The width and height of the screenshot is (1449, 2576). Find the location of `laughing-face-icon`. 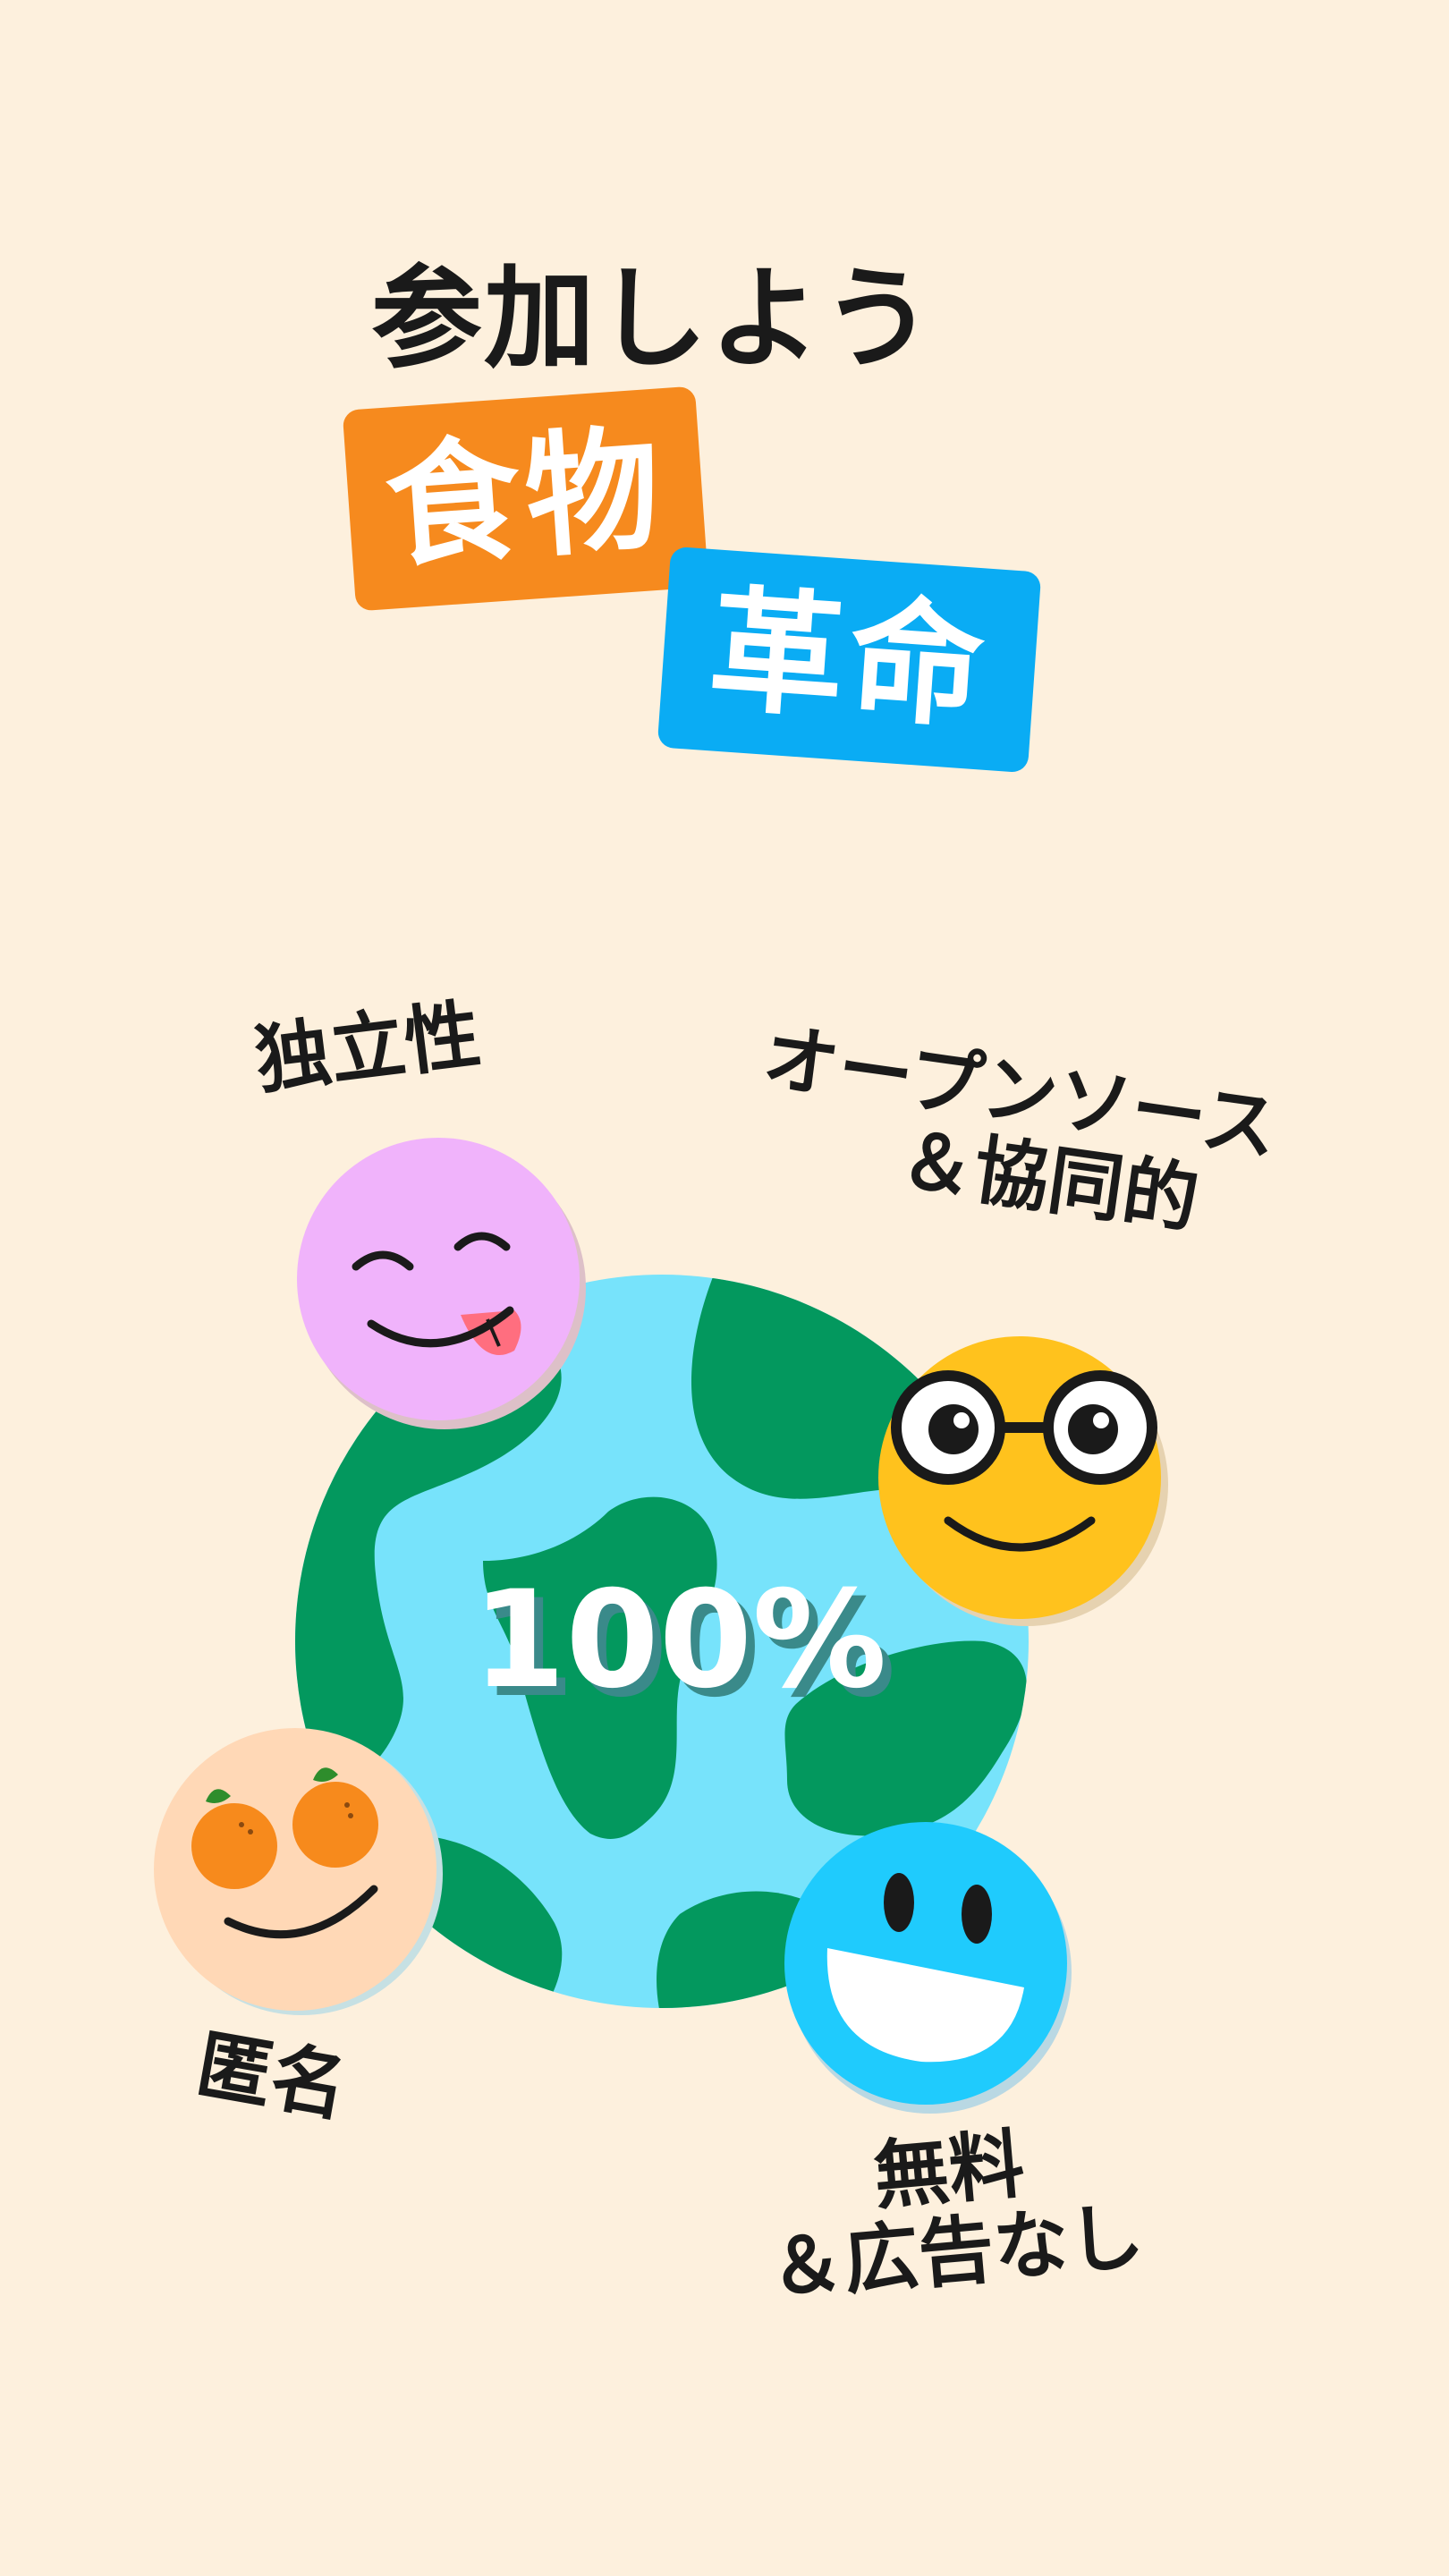

laughing-face-icon is located at coordinates (928, 1968).